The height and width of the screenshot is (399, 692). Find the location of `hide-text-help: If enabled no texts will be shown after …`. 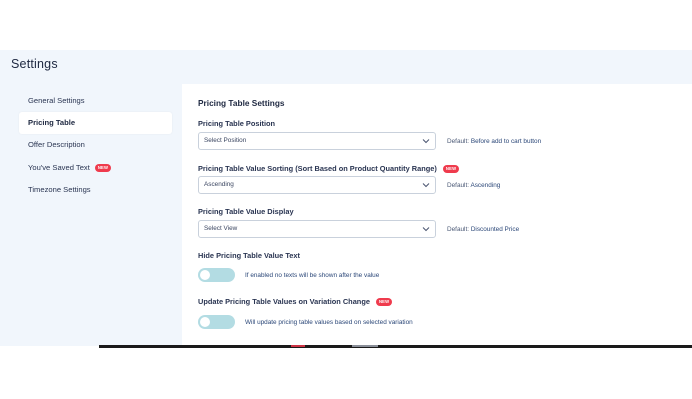

hide-text-help: If enabled no texts will be shown after … is located at coordinates (312, 275).